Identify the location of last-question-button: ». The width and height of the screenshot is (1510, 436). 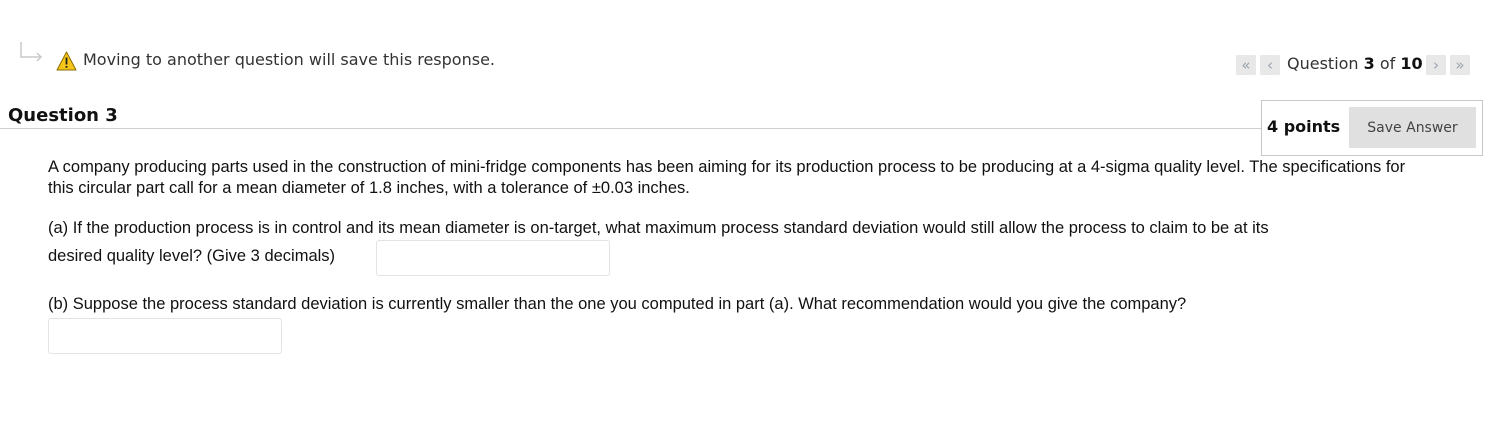
(1460, 65).